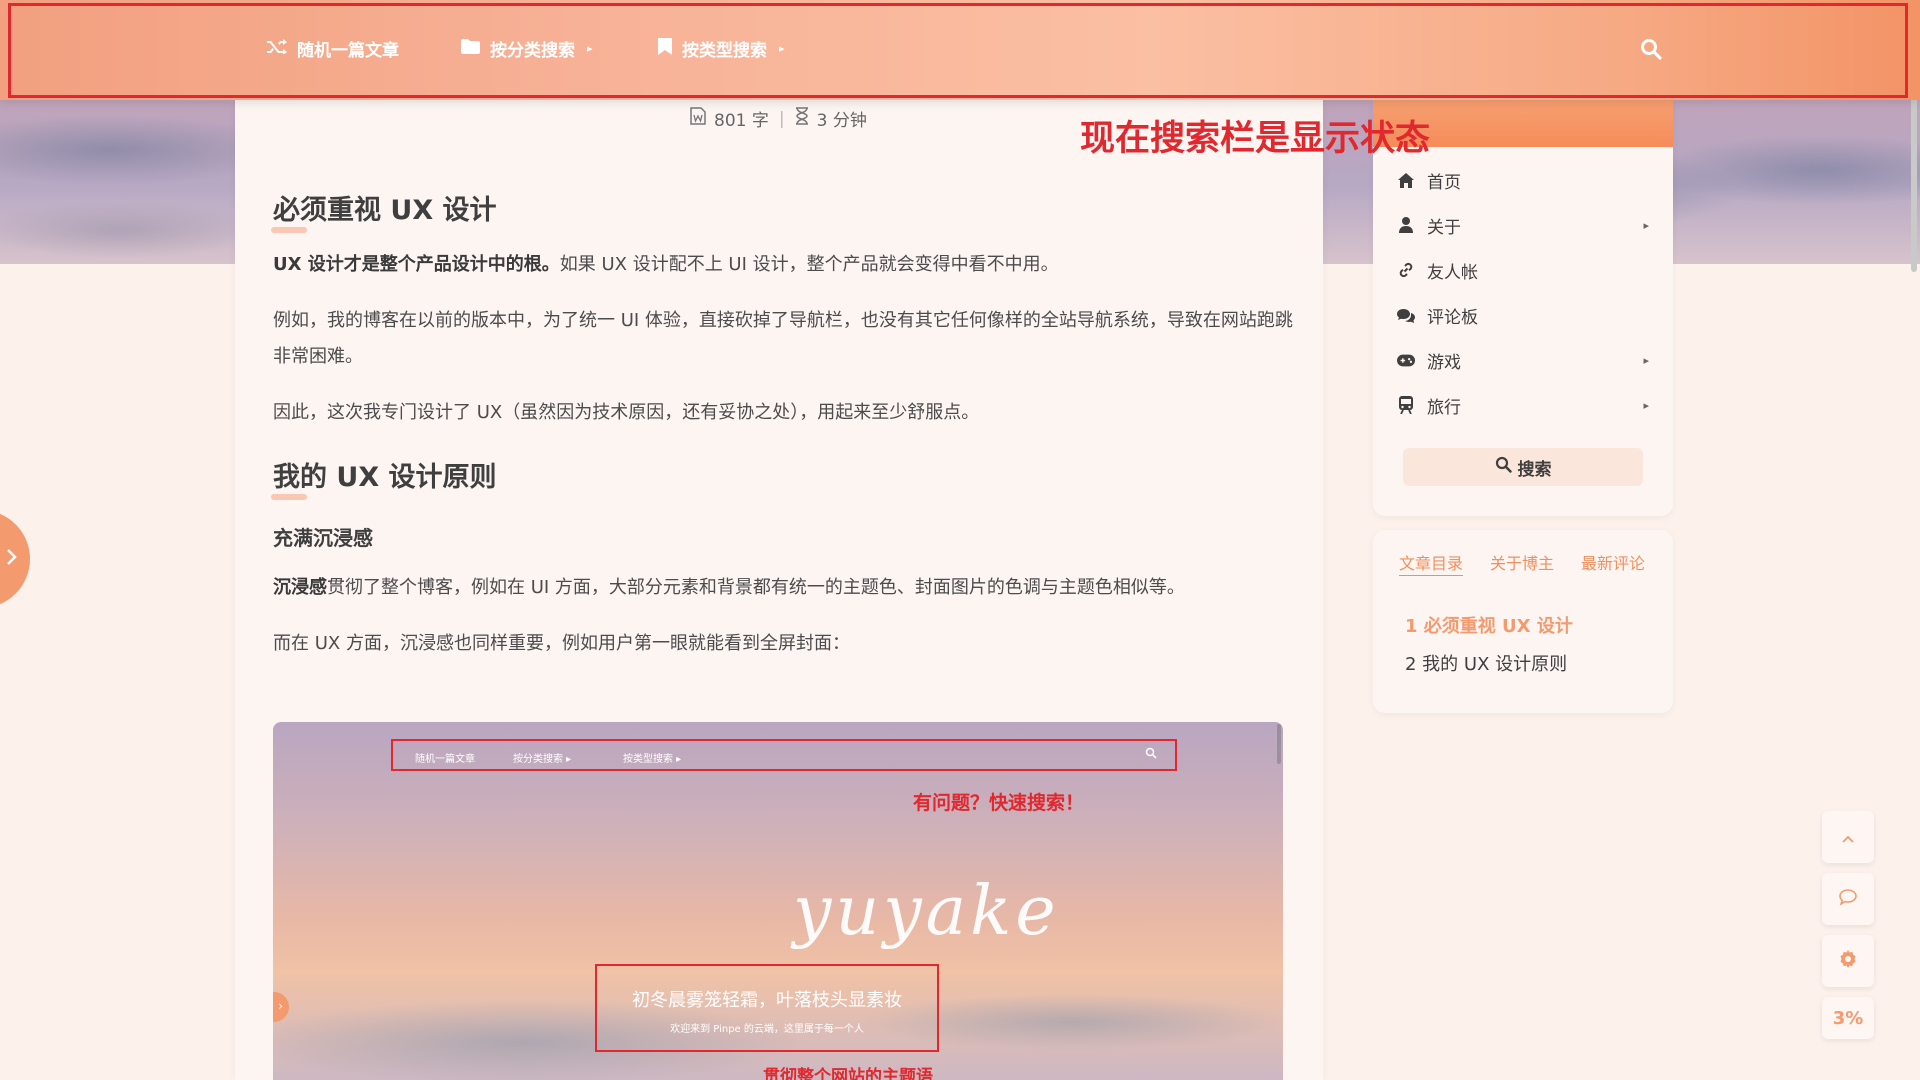 The width and height of the screenshot is (1920, 1080). I want to click on screenshot-nav-category: 按分类搜索 ▸, so click(542, 759).